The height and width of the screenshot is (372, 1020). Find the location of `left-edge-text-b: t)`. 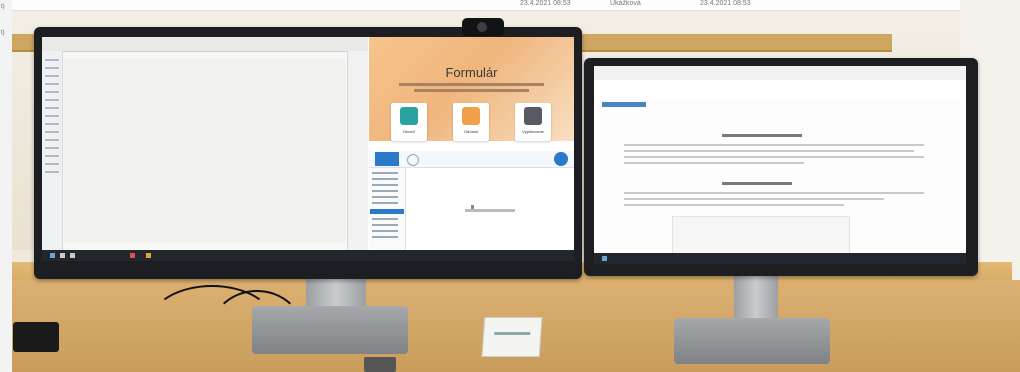

left-edge-text-b: t) is located at coordinates (3, 33).